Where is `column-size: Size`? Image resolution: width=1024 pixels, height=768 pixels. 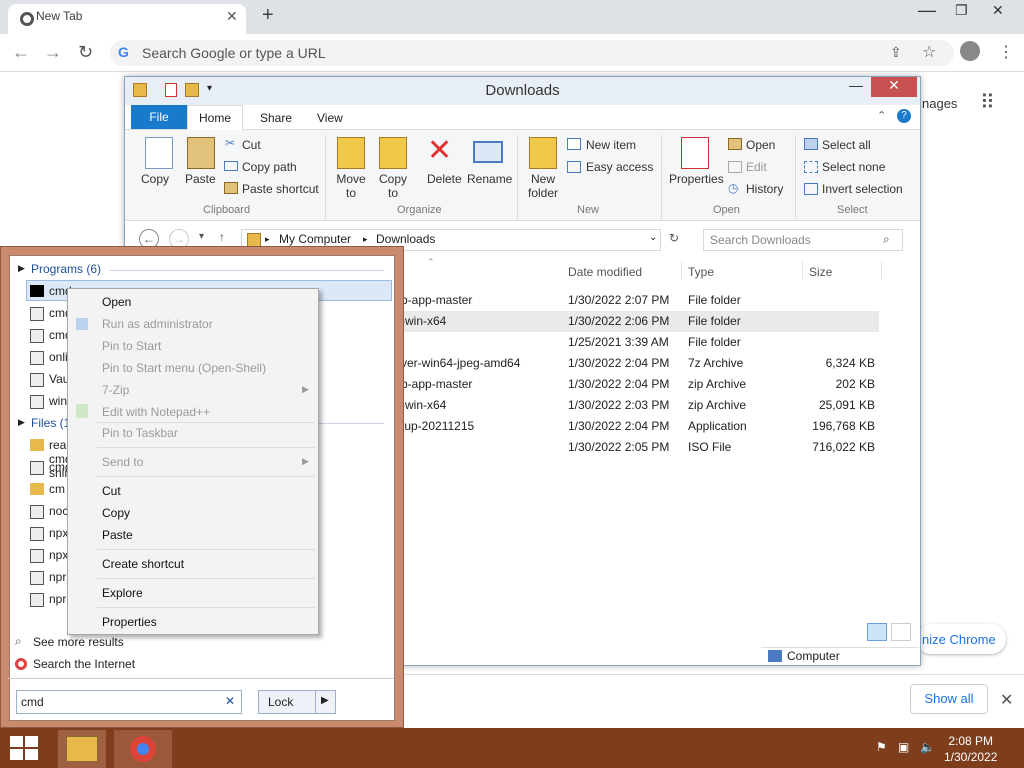
column-size: Size is located at coordinates (820, 272).